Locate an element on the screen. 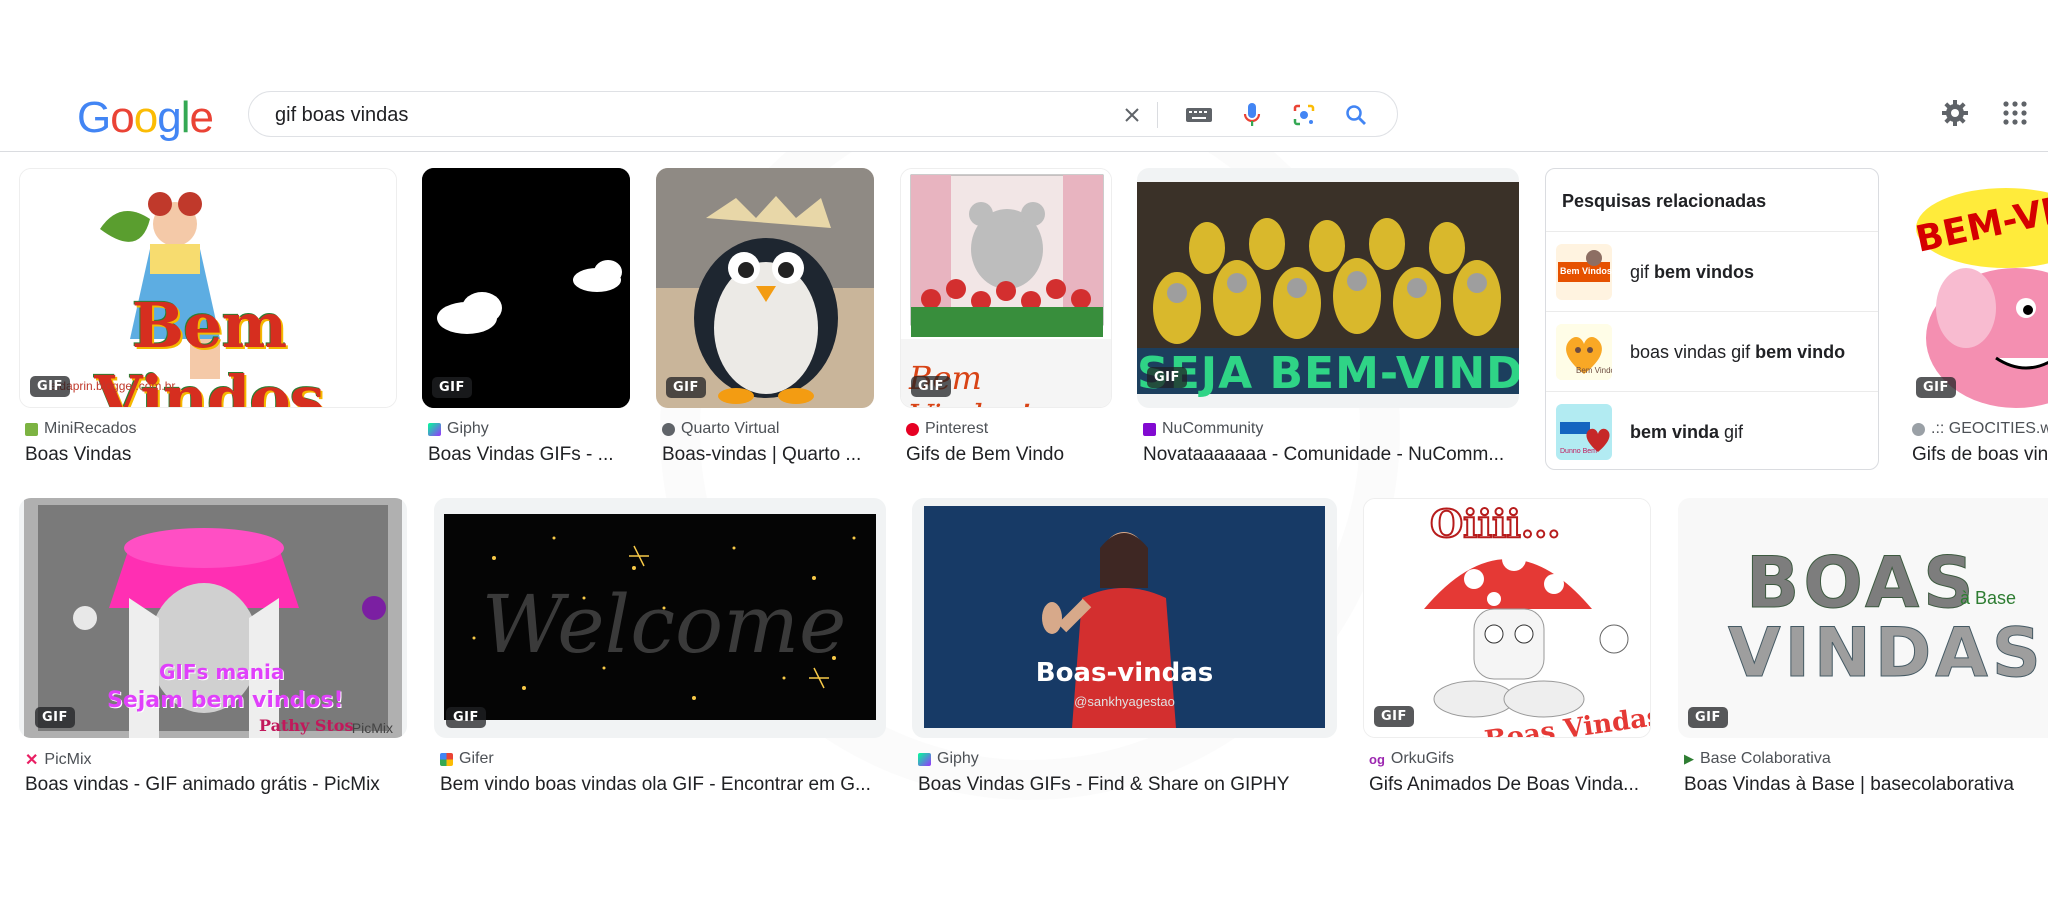 Image resolution: width=2048 pixels, height=911 pixels. thumbnail-overlay-text: Pathy Stos is located at coordinates (306, 725).